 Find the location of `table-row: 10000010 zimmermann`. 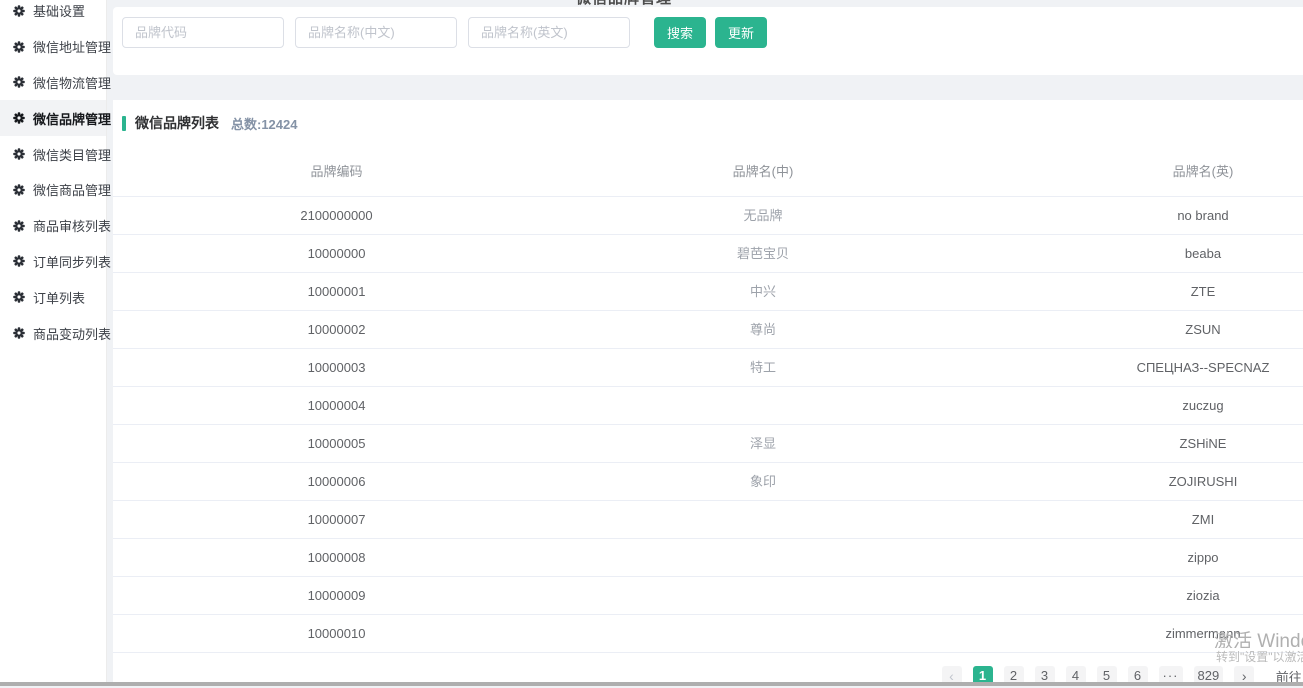

table-row: 10000010 zimmermann is located at coordinates (708, 633).